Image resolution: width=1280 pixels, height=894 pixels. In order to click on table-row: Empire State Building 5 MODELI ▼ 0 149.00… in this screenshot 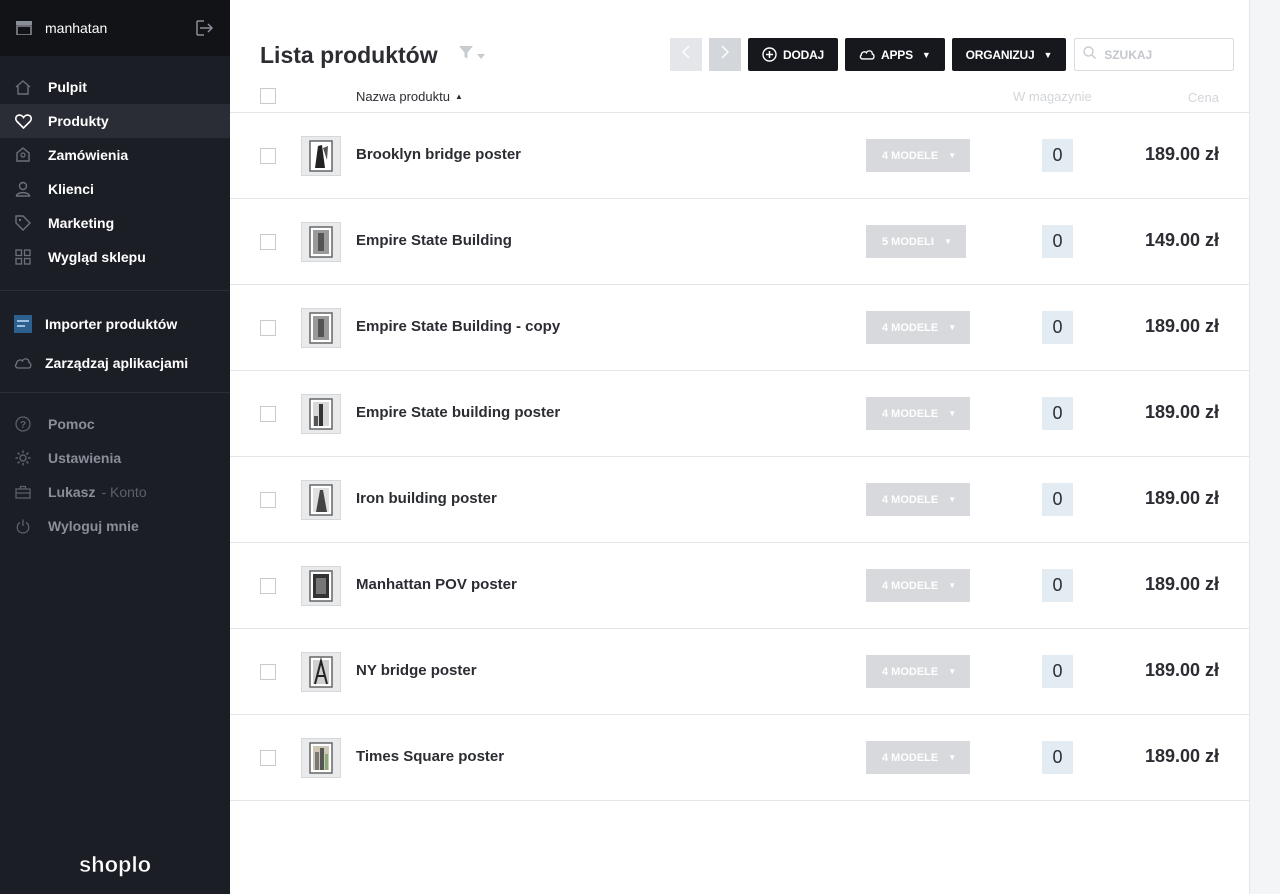, I will do `click(739, 242)`.